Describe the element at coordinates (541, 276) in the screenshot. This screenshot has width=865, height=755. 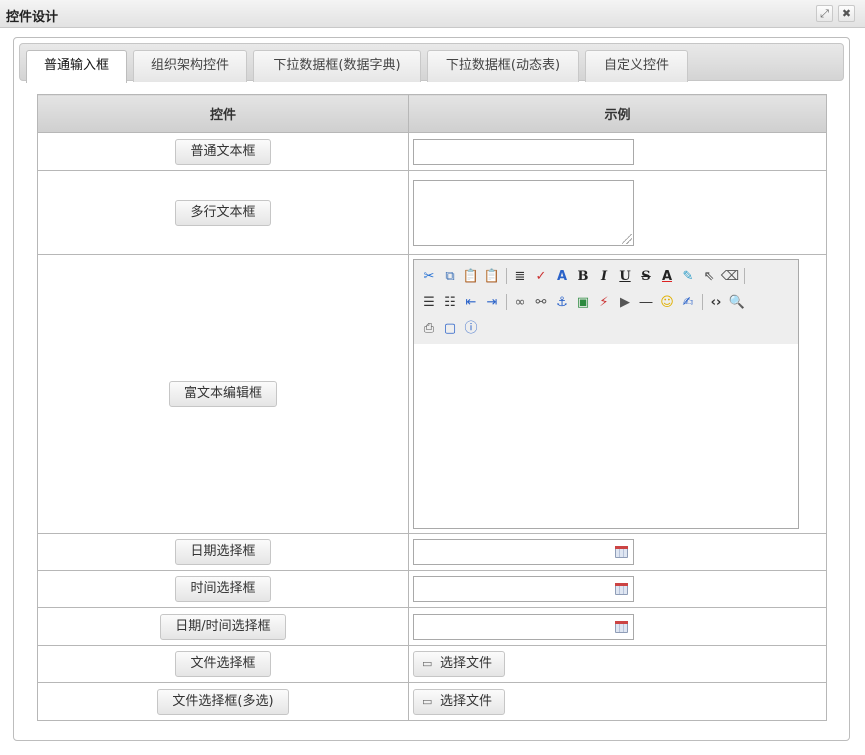
I see `spellcheck-icon: ✓` at that location.